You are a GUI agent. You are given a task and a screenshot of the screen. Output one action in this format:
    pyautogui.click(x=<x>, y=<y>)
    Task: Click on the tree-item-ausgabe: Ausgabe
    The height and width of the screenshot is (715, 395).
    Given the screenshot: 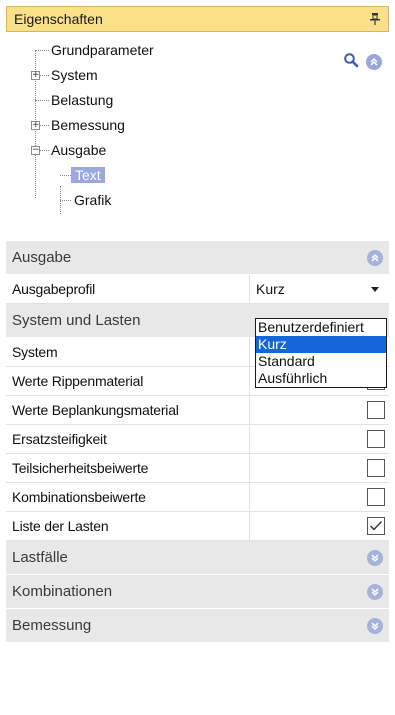 What is the action you would take?
    pyautogui.click(x=78, y=150)
    